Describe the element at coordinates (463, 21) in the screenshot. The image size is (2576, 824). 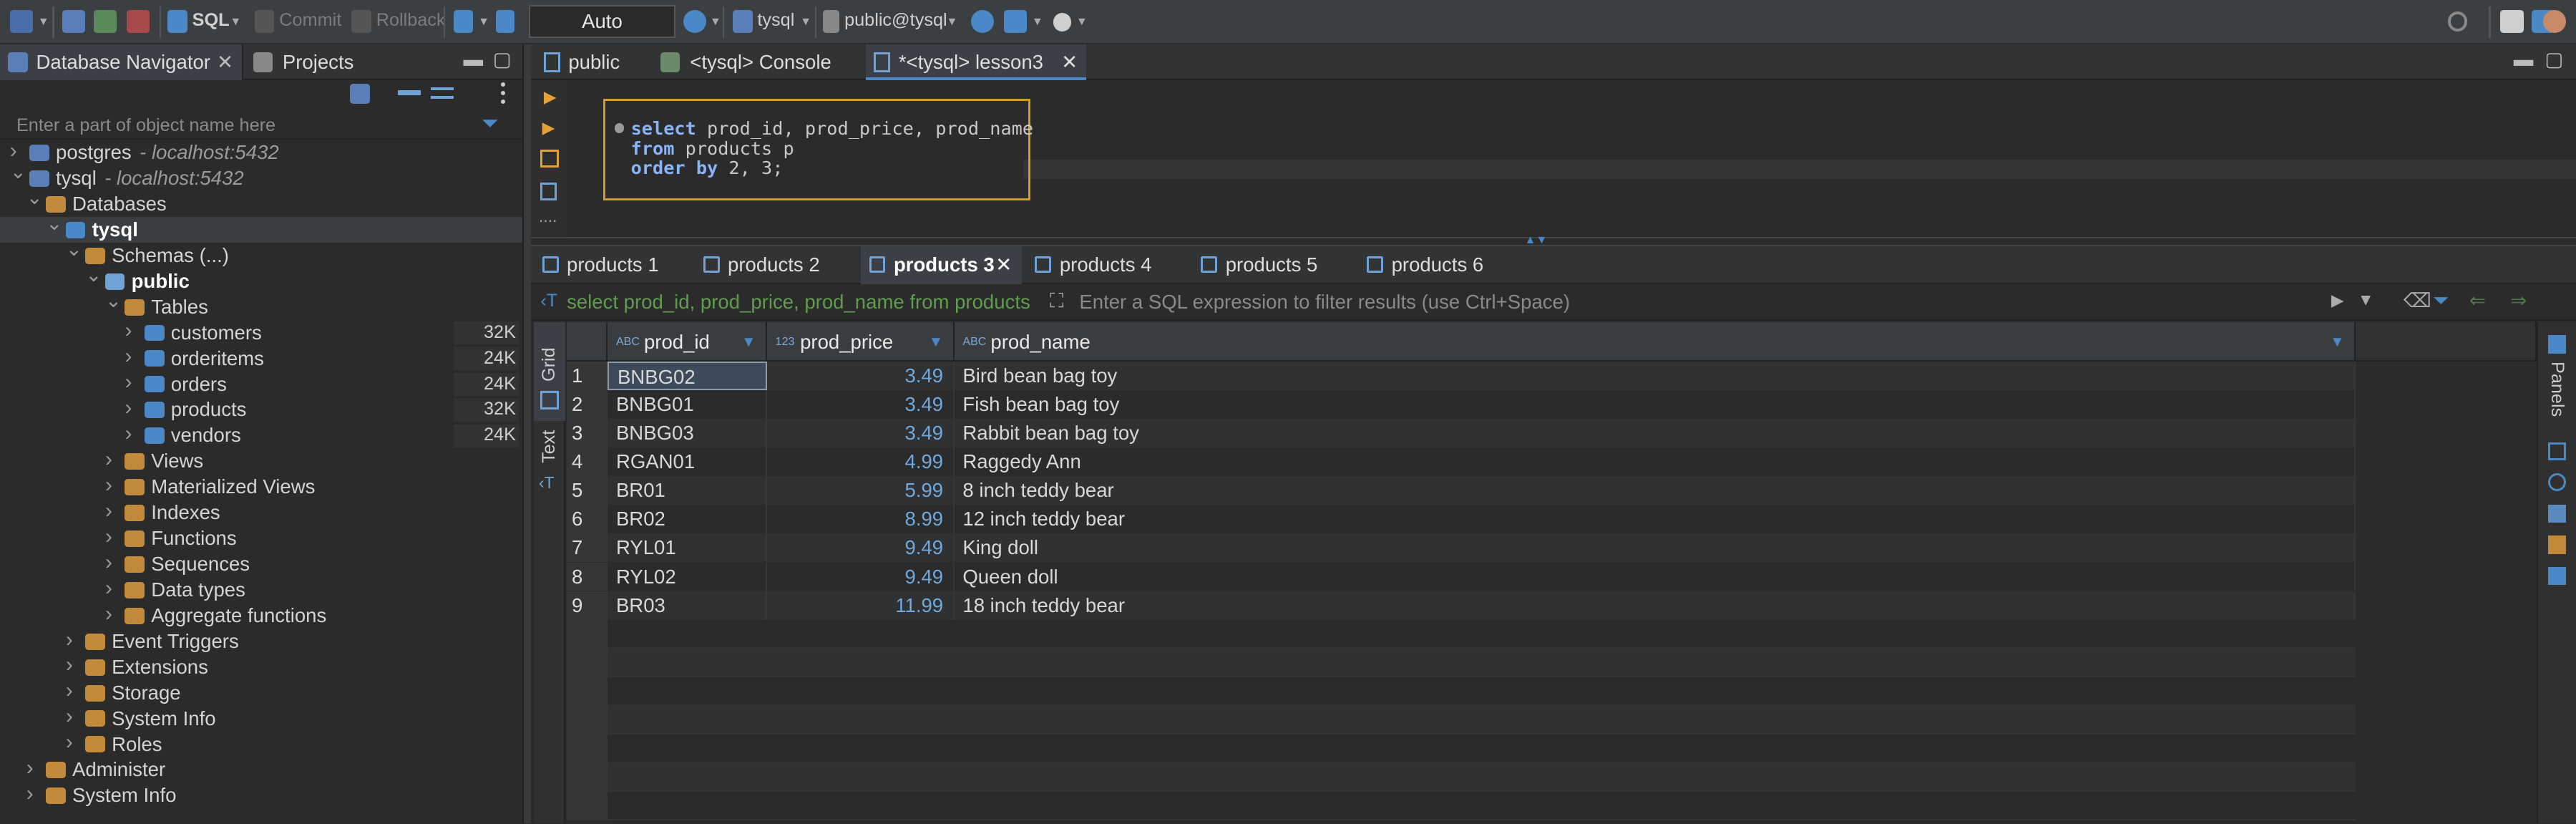
I see `transaction-mode-icon` at that location.